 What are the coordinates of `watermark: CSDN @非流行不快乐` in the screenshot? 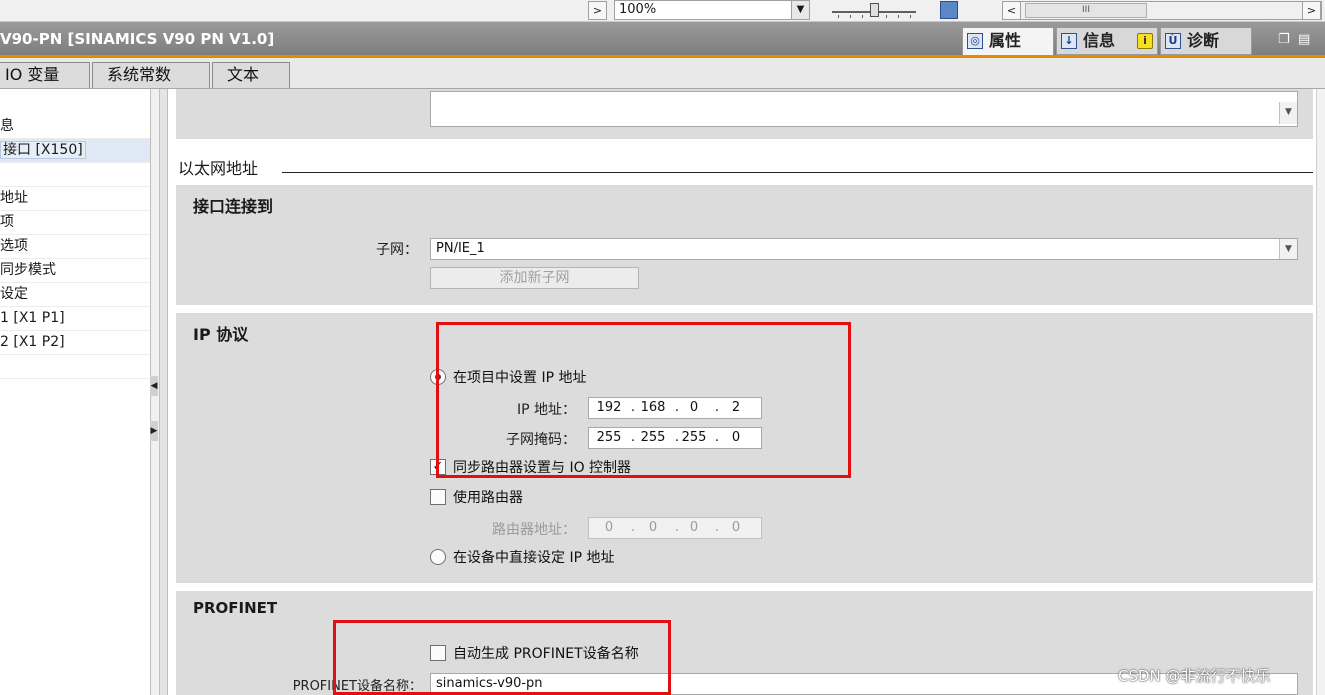 It's located at (1194, 676).